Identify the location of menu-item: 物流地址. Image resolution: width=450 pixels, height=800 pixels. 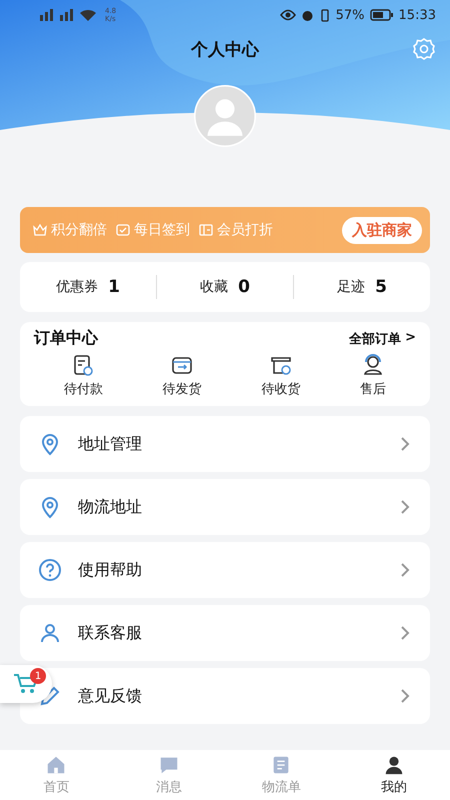
(225, 507).